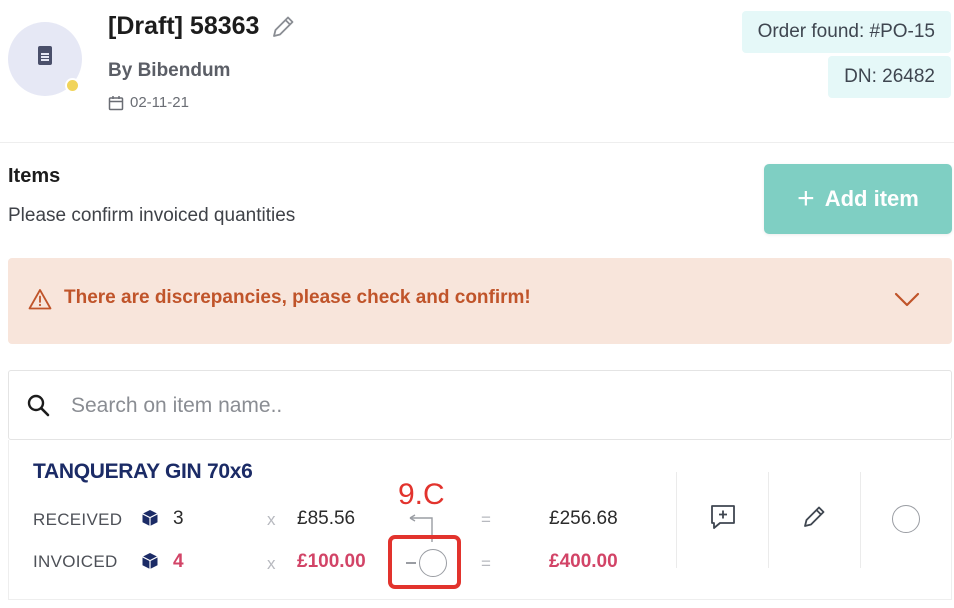 Image resolution: width=954 pixels, height=608 pixels. I want to click on invoiced-qty: 4, so click(178, 561).